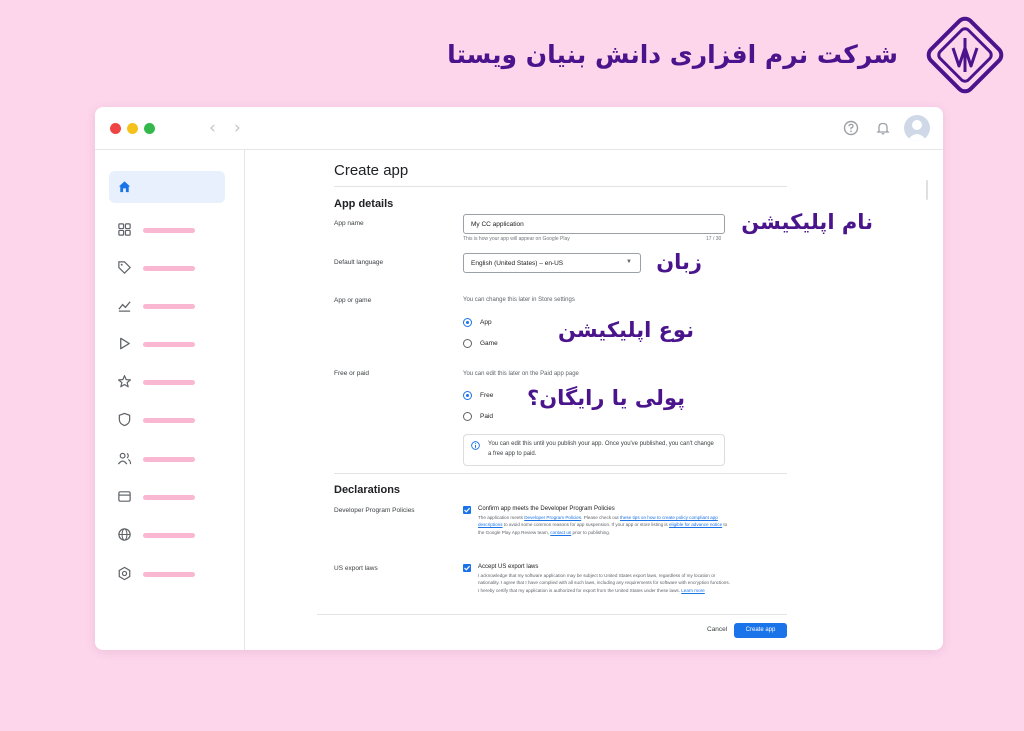 This screenshot has width=1024, height=731. Describe the element at coordinates (167, 187) in the screenshot. I see `sidebar-item-home` at that location.